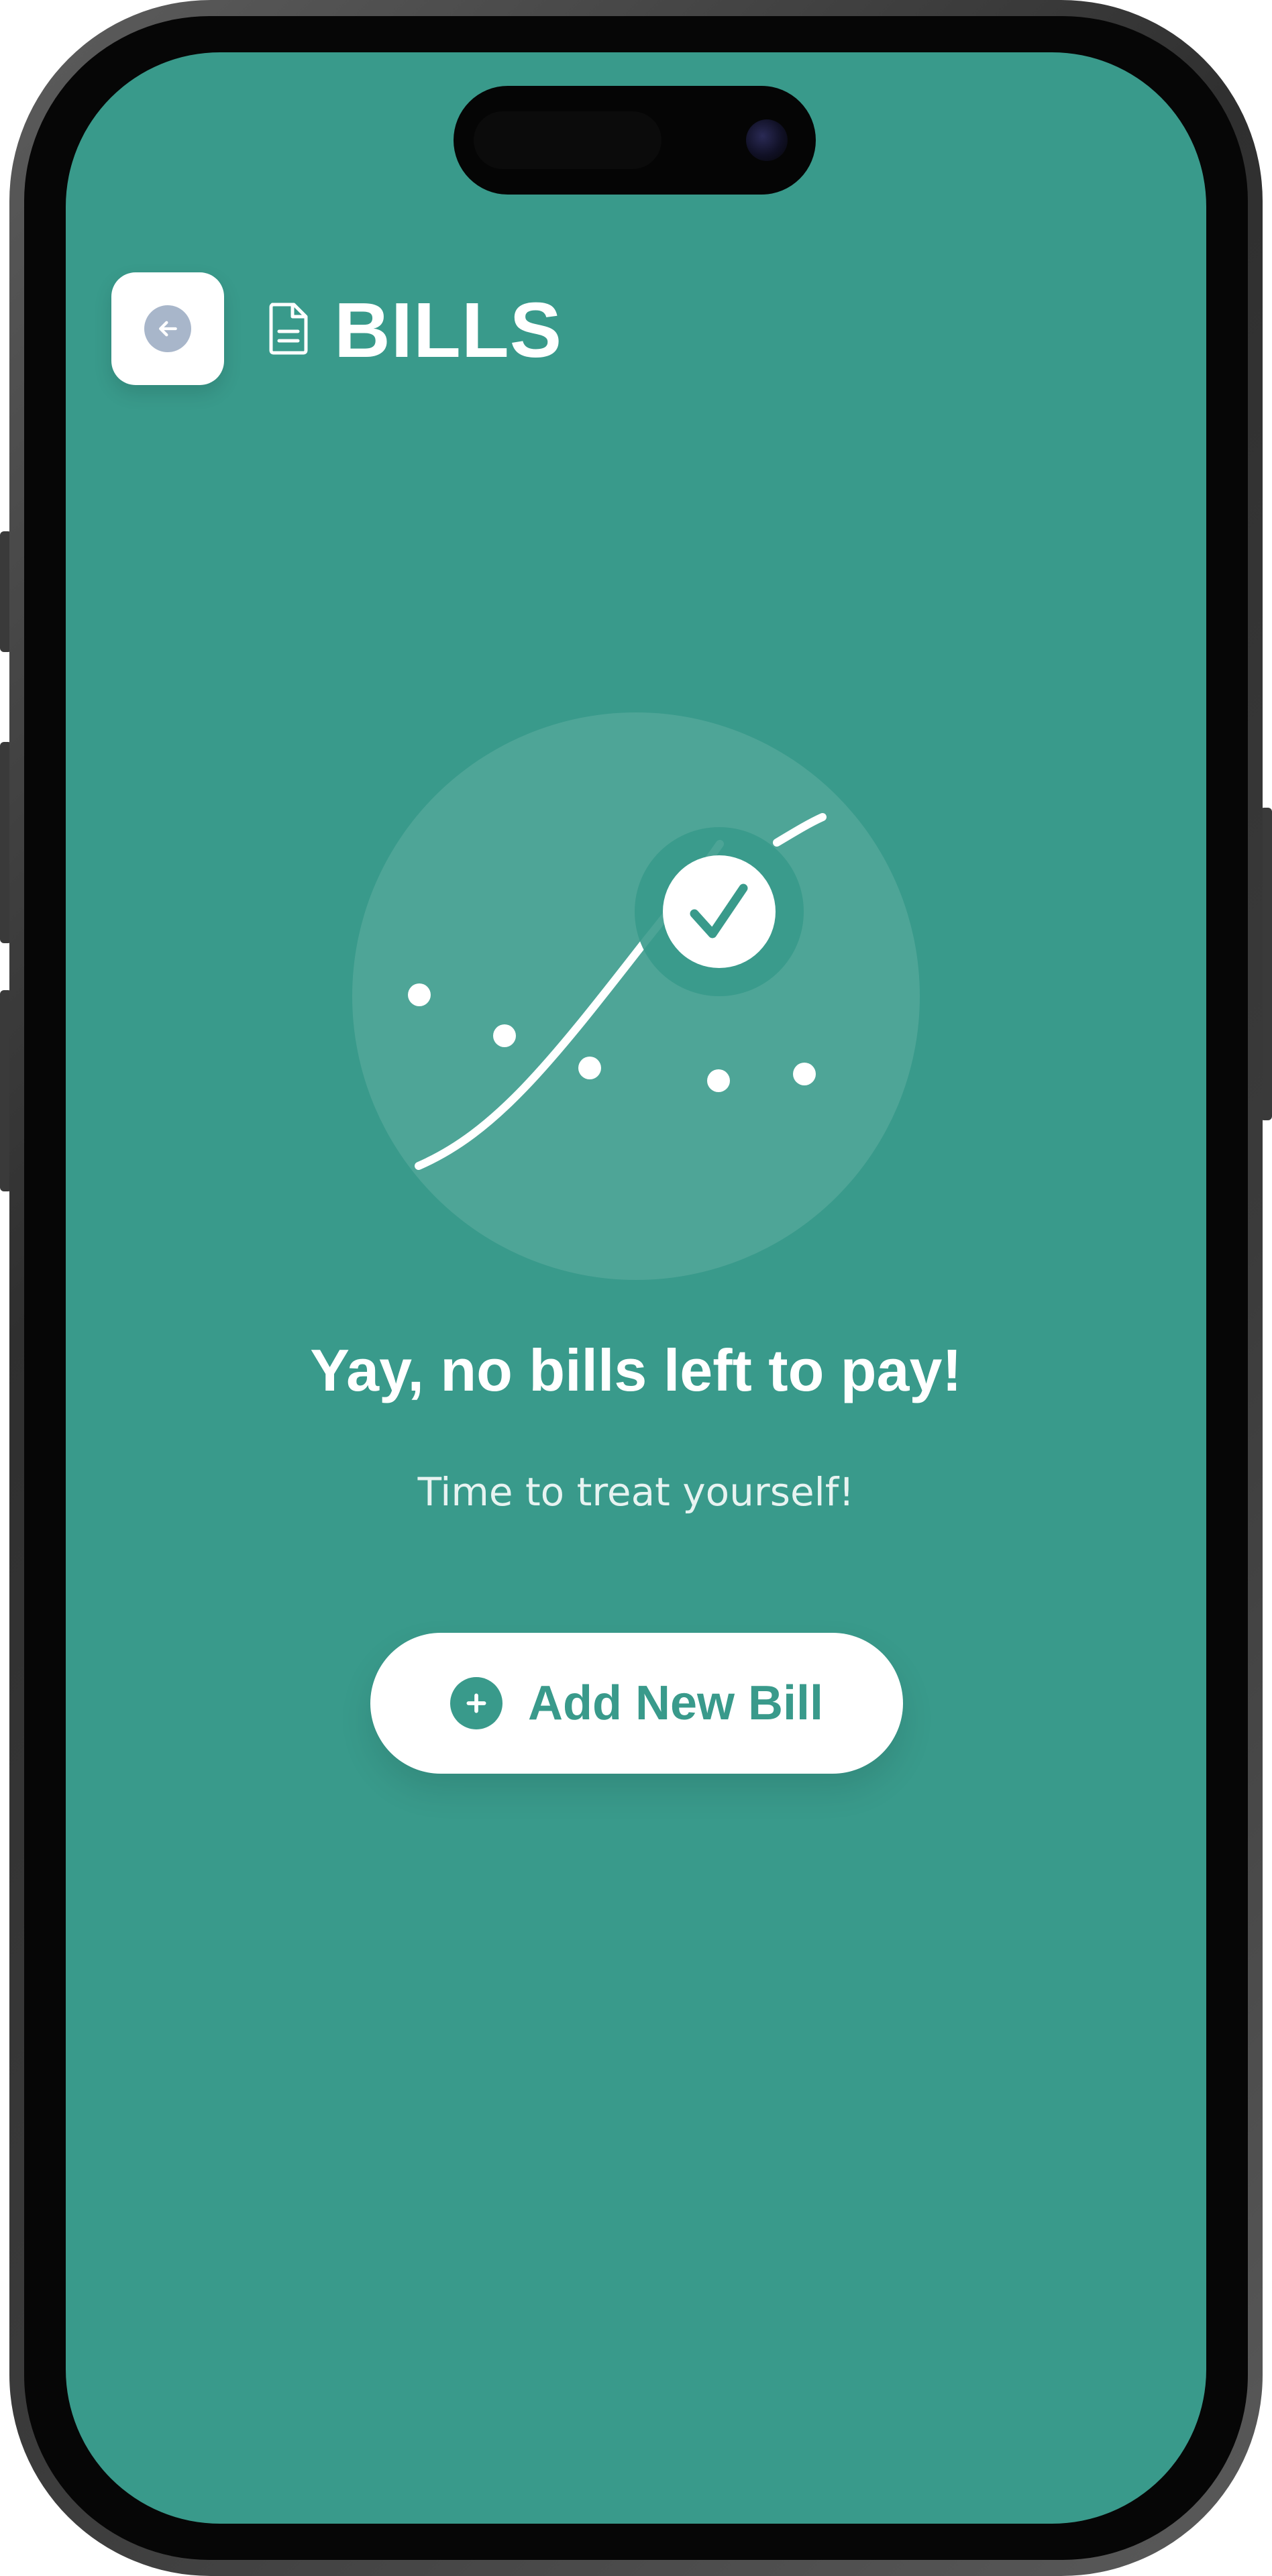  I want to click on dynamic-island, so click(635, 140).